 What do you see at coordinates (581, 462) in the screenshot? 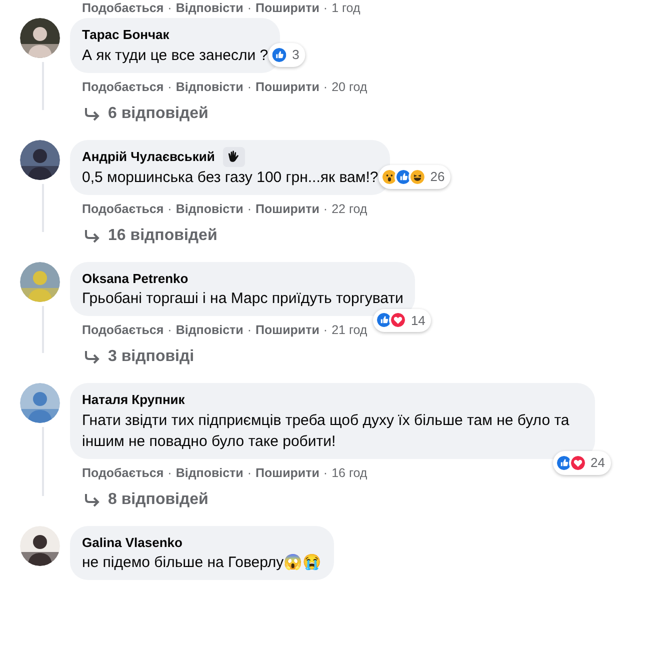
I see `reaction-count-pill: 24` at bounding box center [581, 462].